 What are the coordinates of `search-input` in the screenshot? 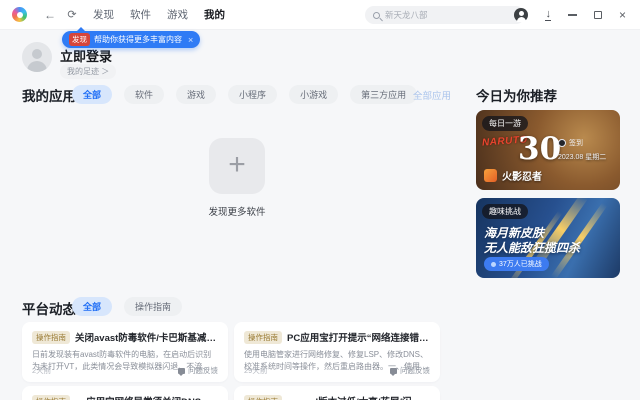 It's located at (445, 15).